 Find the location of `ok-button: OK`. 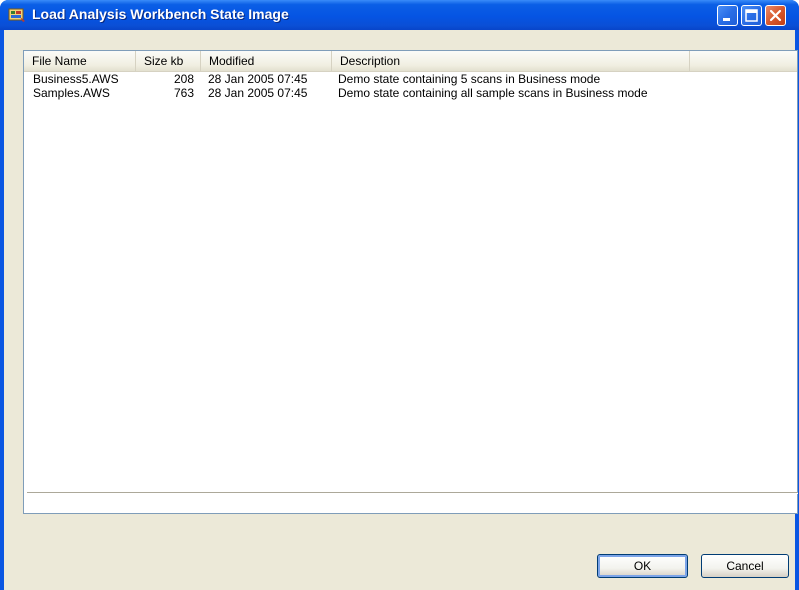

ok-button: OK is located at coordinates (642, 566).